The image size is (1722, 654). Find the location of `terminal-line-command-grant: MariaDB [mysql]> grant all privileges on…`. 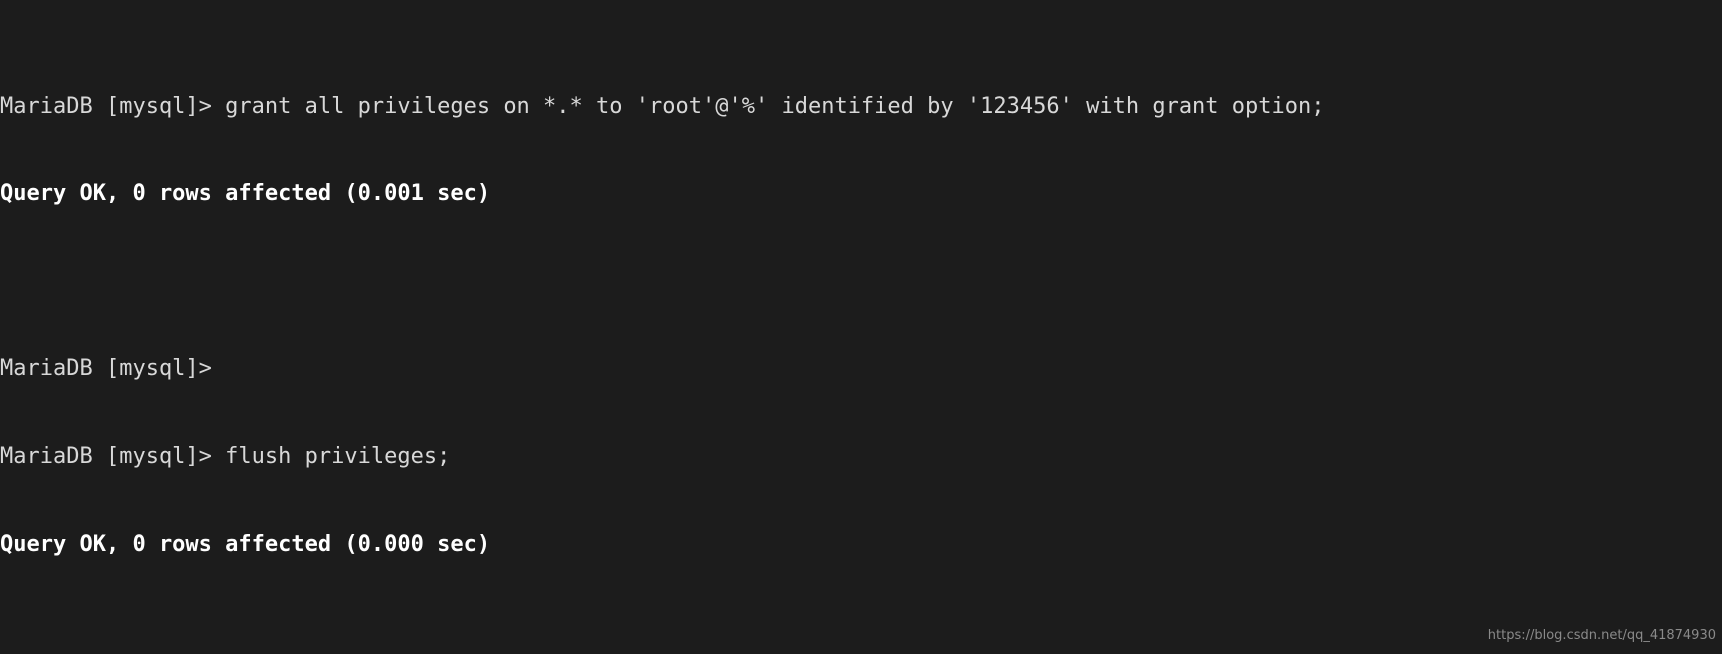

terminal-line-command-grant: MariaDB [mysql]> grant all privileges on… is located at coordinates (662, 106).